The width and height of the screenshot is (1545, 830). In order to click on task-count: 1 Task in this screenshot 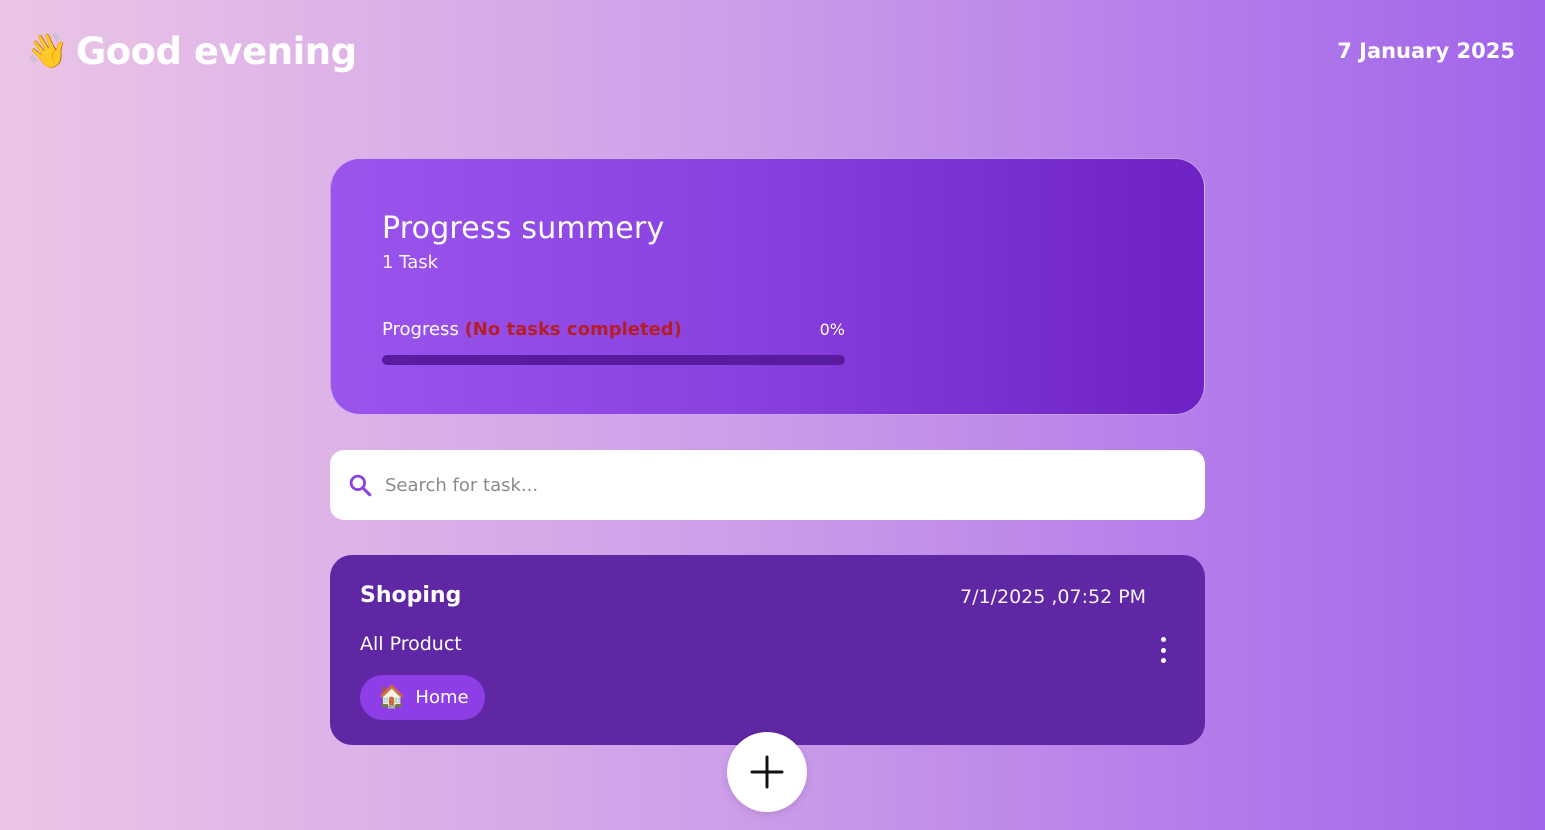, I will do `click(410, 262)`.